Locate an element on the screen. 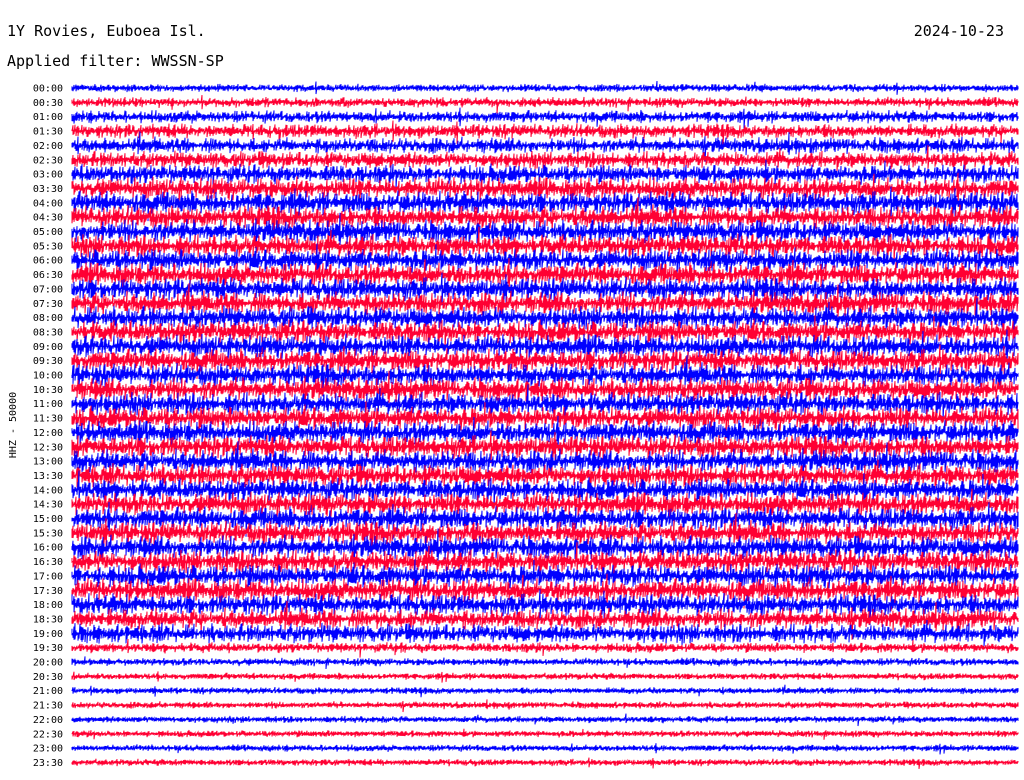 This screenshot has width=1024, height=780. time-tick-label: 04:30 is located at coordinates (48, 218).